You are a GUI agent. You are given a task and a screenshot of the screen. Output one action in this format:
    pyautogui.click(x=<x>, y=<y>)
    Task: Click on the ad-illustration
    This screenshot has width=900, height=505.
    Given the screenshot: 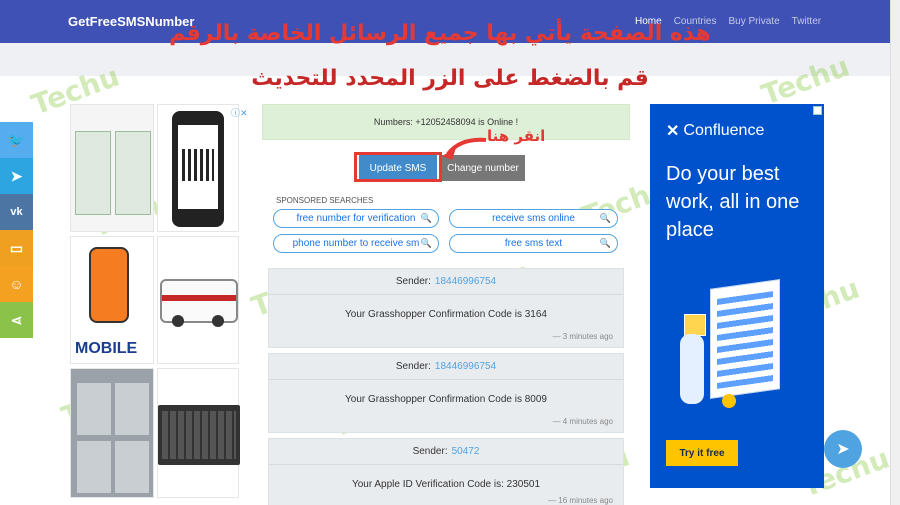 What is the action you would take?
    pyautogui.click(x=740, y=349)
    